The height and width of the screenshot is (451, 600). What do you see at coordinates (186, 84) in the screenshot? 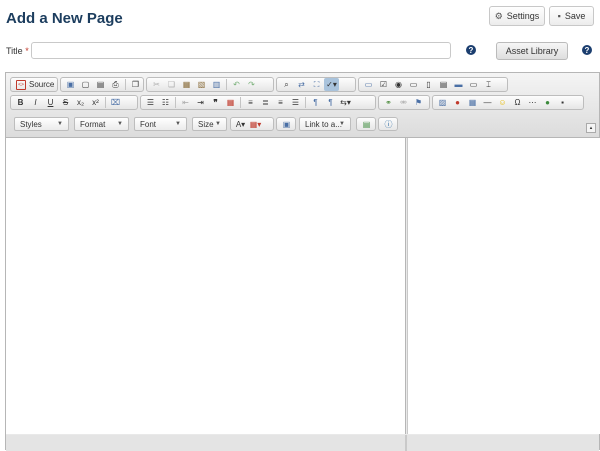
I see `paste-icon: ▦` at bounding box center [186, 84].